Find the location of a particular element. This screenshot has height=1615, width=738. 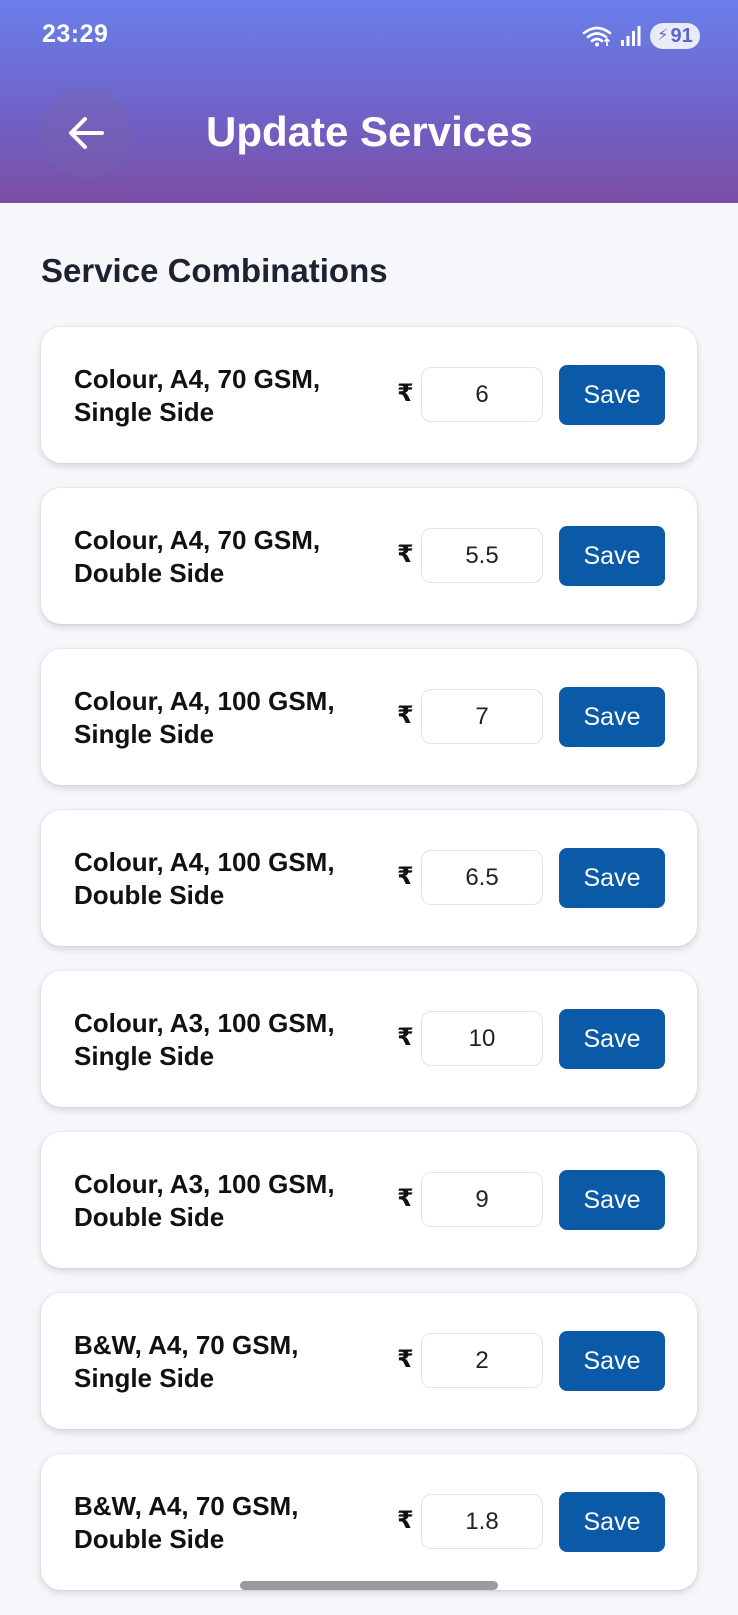

service-card: Colour, A3, 100 GSM, Double Side ₹ Save is located at coordinates (369, 1200).